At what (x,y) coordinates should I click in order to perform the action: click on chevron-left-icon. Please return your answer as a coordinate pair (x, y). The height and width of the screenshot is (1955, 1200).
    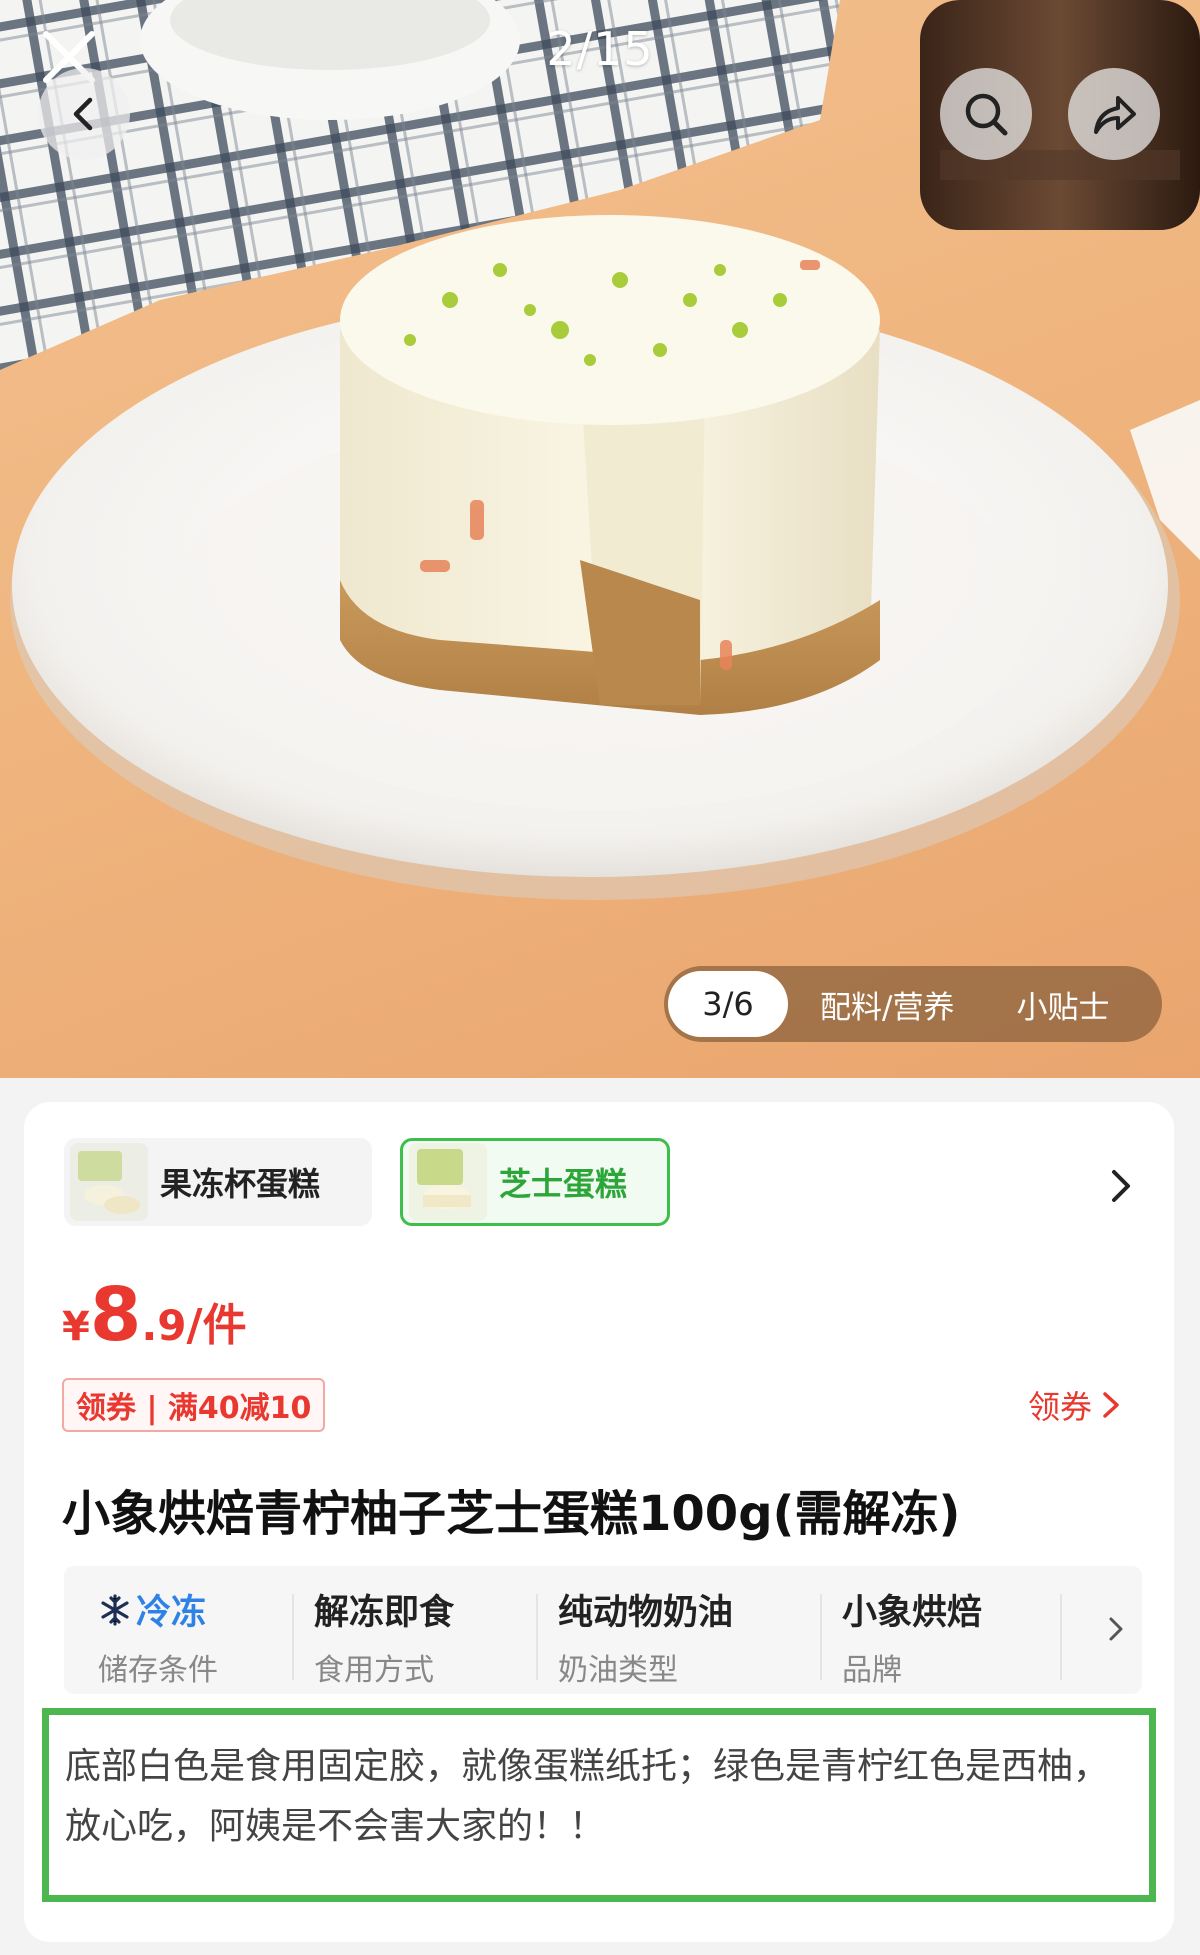
    Looking at the image, I should click on (83, 114).